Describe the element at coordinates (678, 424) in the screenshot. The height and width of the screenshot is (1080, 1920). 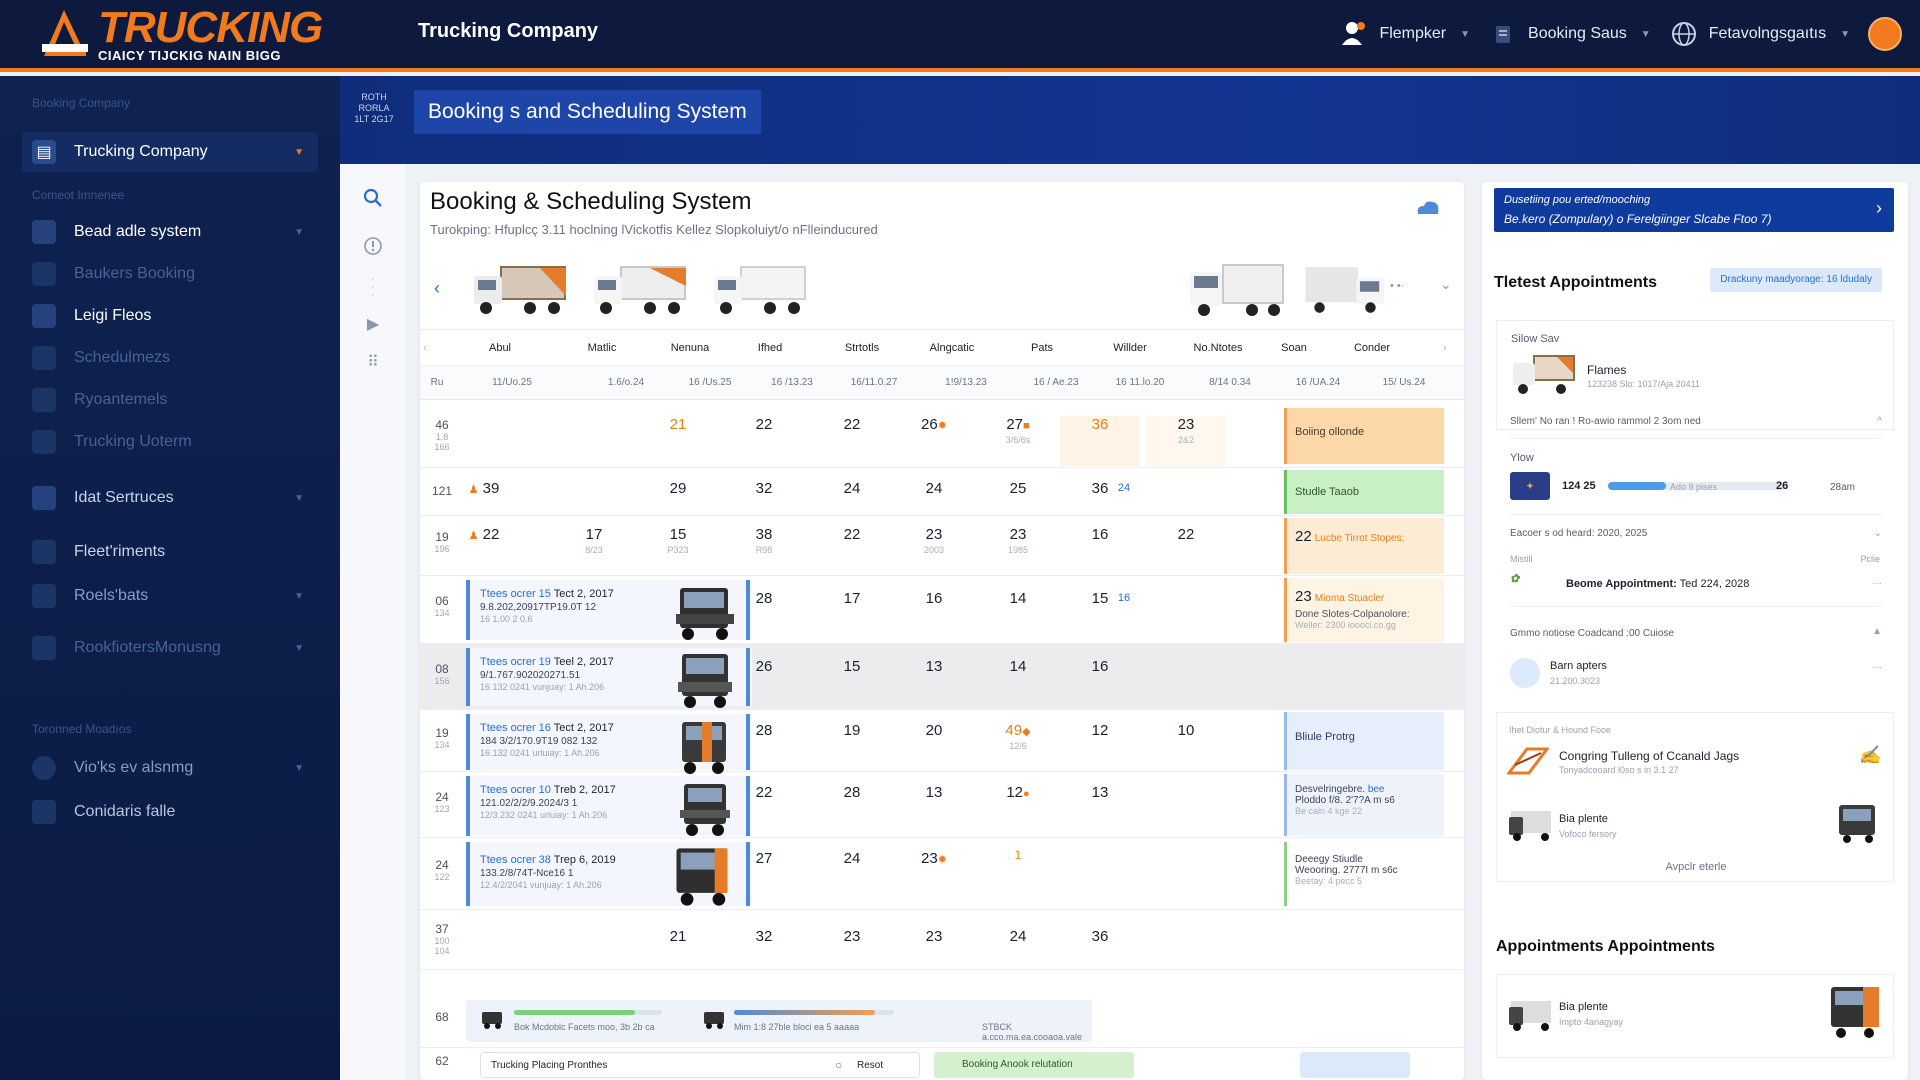
I see `schedule-cell: 21` at that location.